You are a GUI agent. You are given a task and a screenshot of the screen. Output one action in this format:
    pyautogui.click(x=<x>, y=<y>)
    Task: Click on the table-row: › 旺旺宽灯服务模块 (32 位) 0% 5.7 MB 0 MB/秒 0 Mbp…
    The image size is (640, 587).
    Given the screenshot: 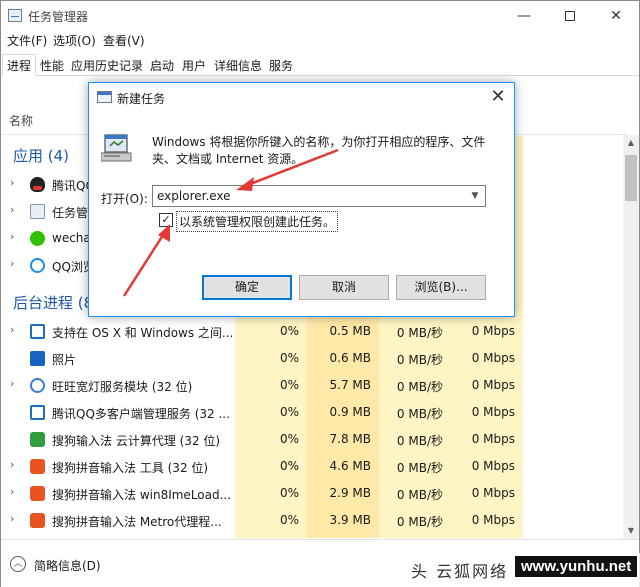 What is the action you would take?
    pyautogui.click(x=314, y=385)
    